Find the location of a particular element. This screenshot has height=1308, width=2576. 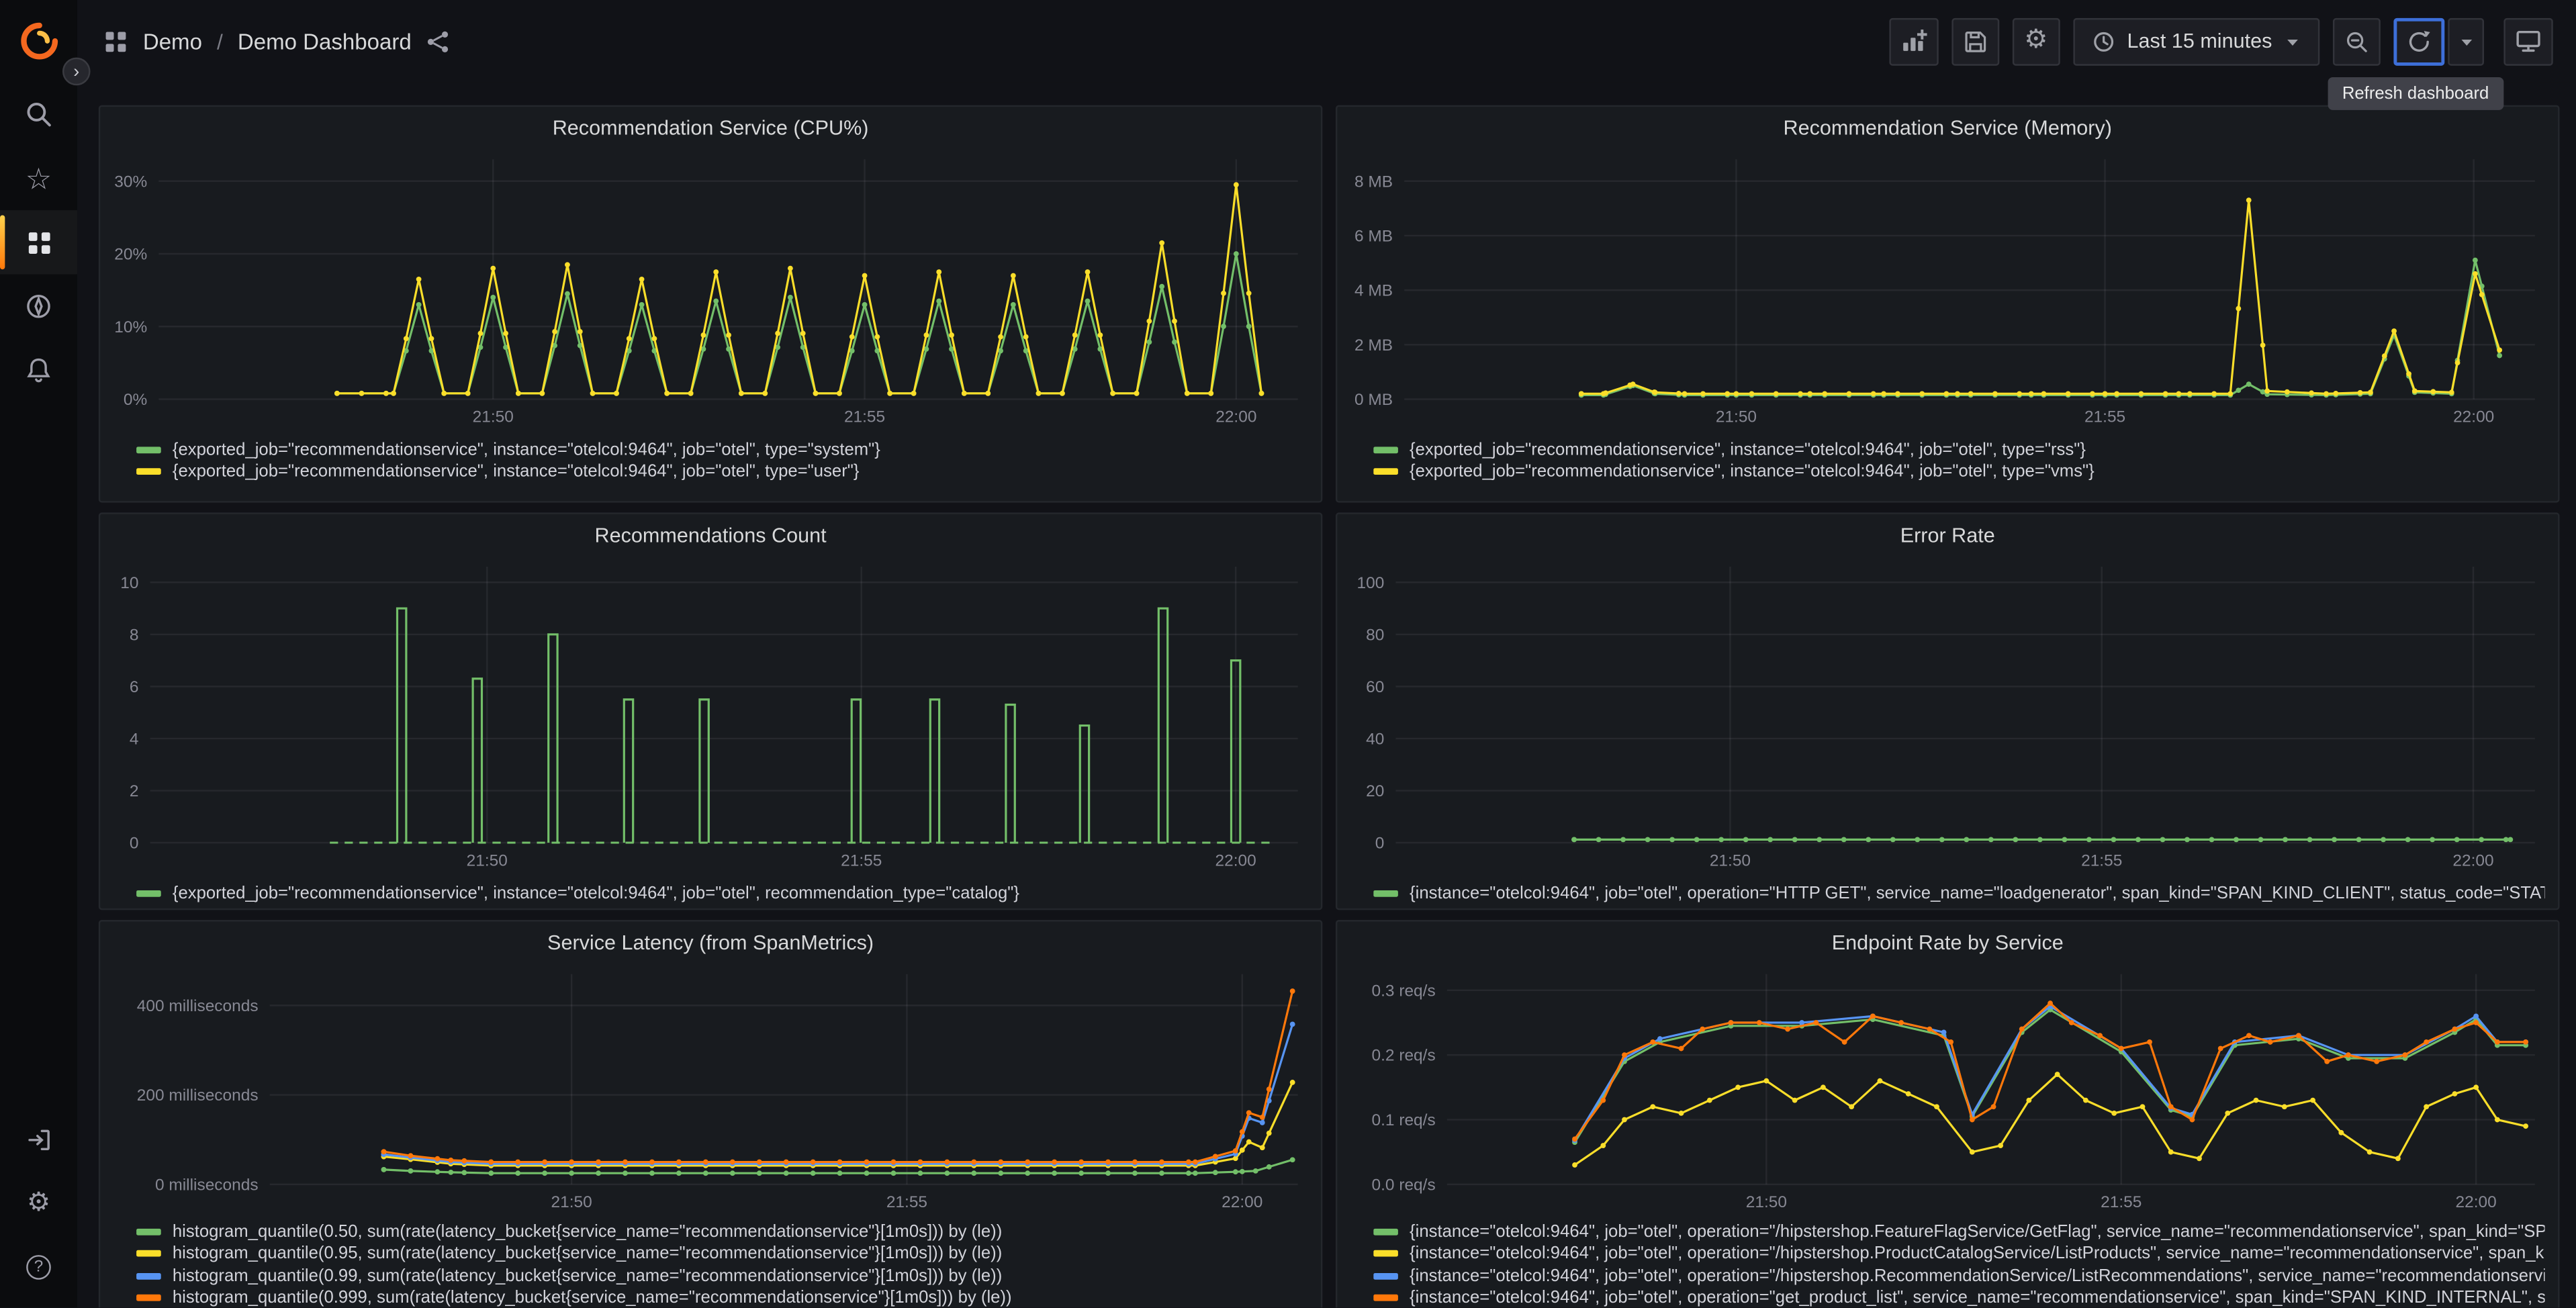

sidebar-item-alerting is located at coordinates (38, 370).